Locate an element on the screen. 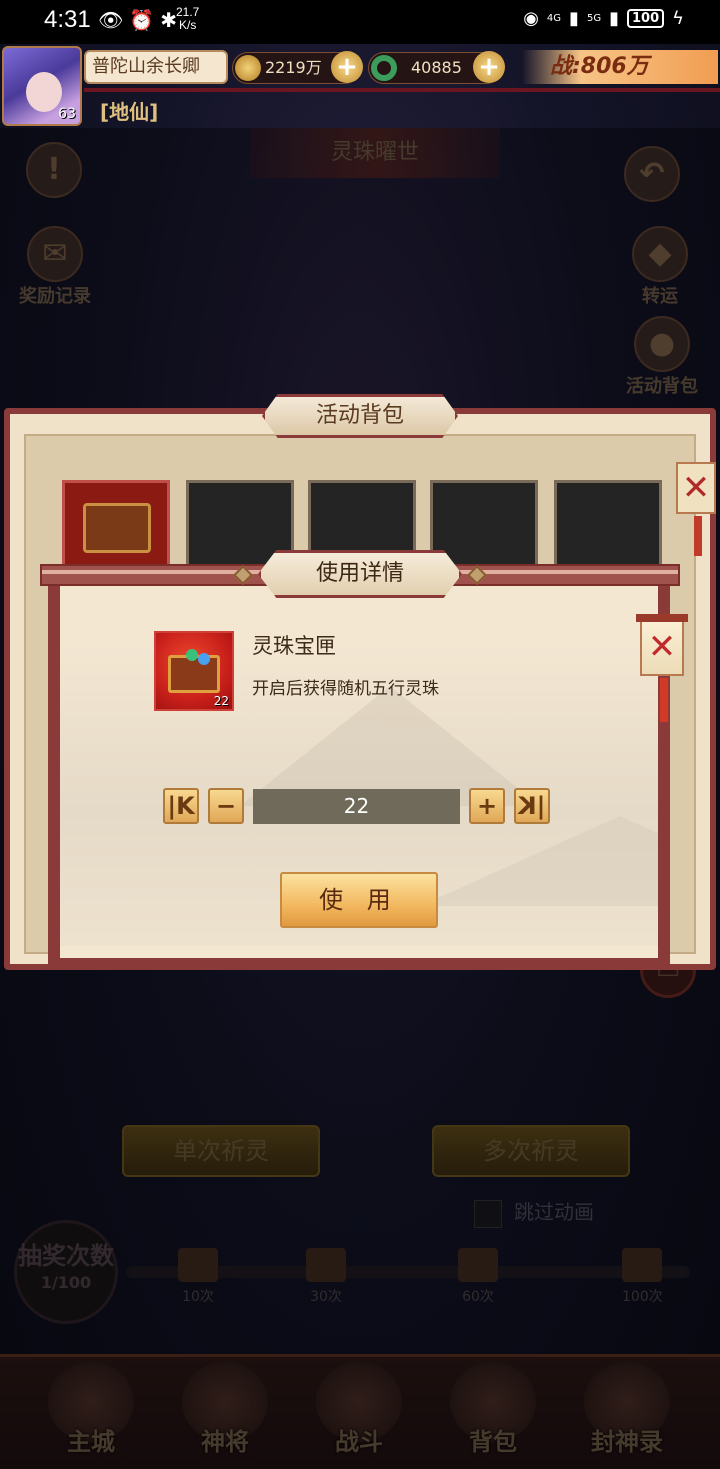 This screenshot has height=1469, width=720. coin-value: 2219万 is located at coordinates (293, 67).